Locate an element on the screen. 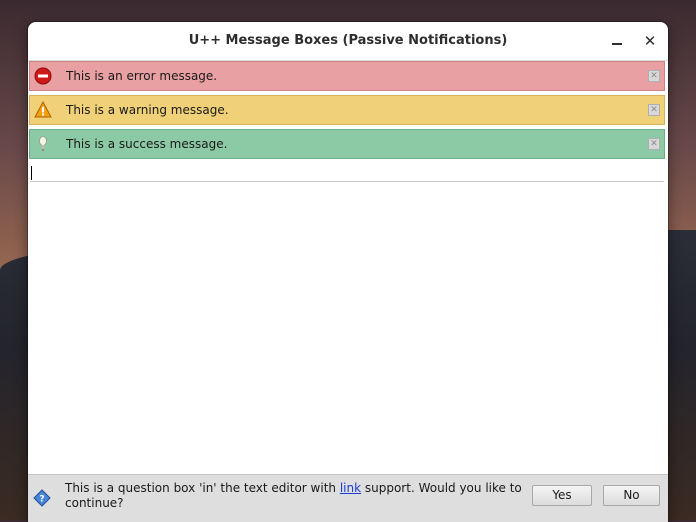 The image size is (696, 522). no-button: No is located at coordinates (631, 495).